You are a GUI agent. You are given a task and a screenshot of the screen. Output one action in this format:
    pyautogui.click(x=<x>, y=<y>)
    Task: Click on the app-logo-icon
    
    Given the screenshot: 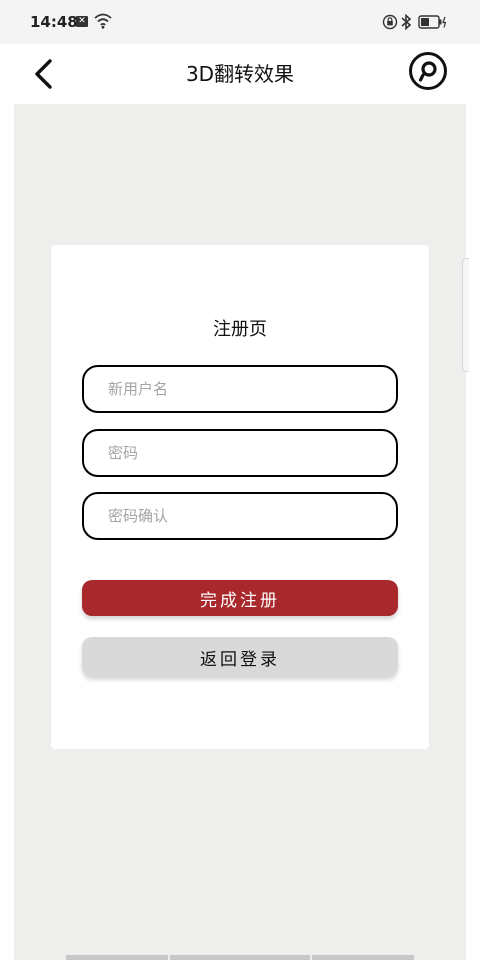 What is the action you would take?
    pyautogui.click(x=428, y=71)
    